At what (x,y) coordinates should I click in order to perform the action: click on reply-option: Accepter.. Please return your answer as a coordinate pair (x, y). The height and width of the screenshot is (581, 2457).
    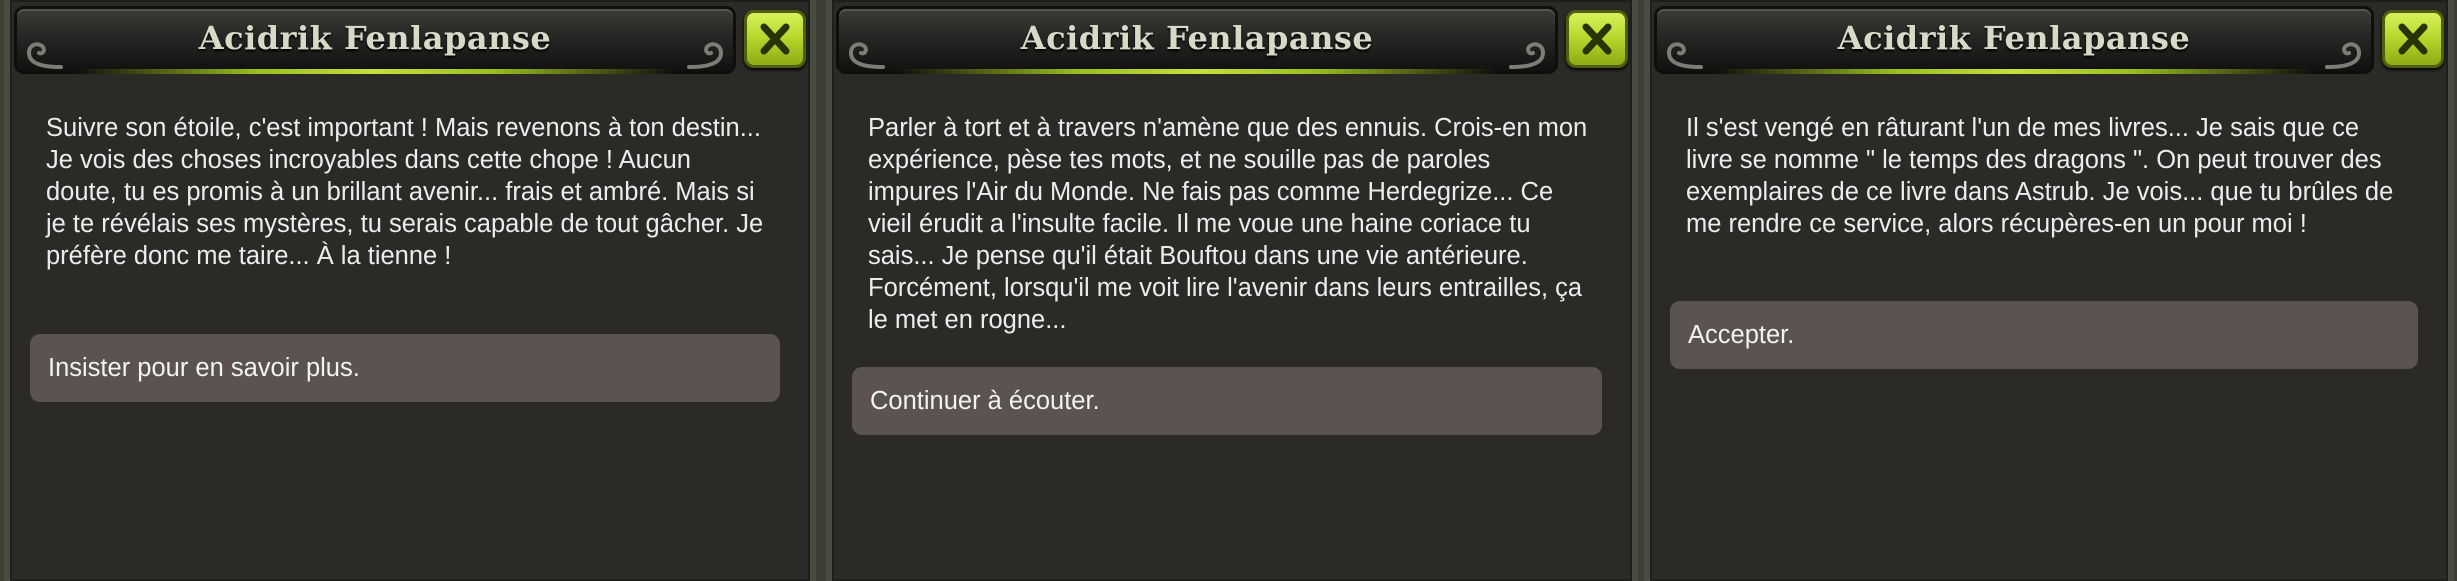
    Looking at the image, I should click on (2044, 335).